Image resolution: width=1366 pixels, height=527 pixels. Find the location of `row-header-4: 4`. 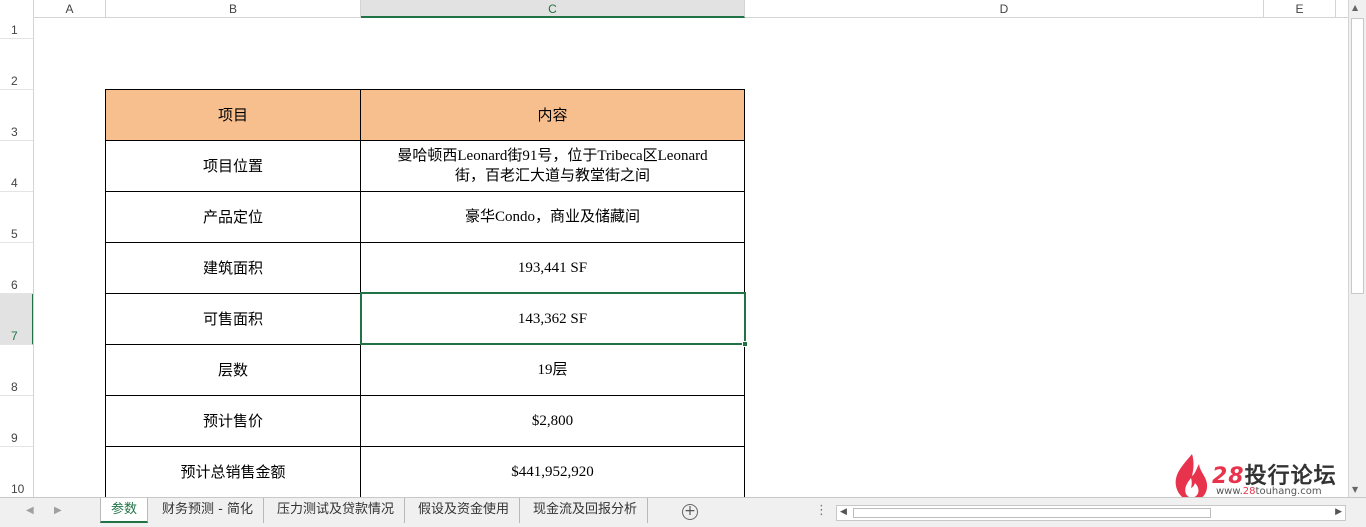

row-header-4: 4 is located at coordinates (16, 166).